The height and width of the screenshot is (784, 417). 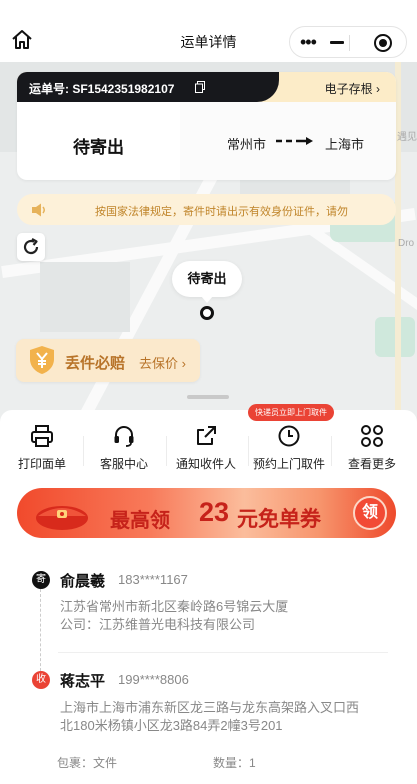 What do you see at coordinates (208, 31) in the screenshot?
I see `top-navigation: 运单详情 •••` at bounding box center [208, 31].